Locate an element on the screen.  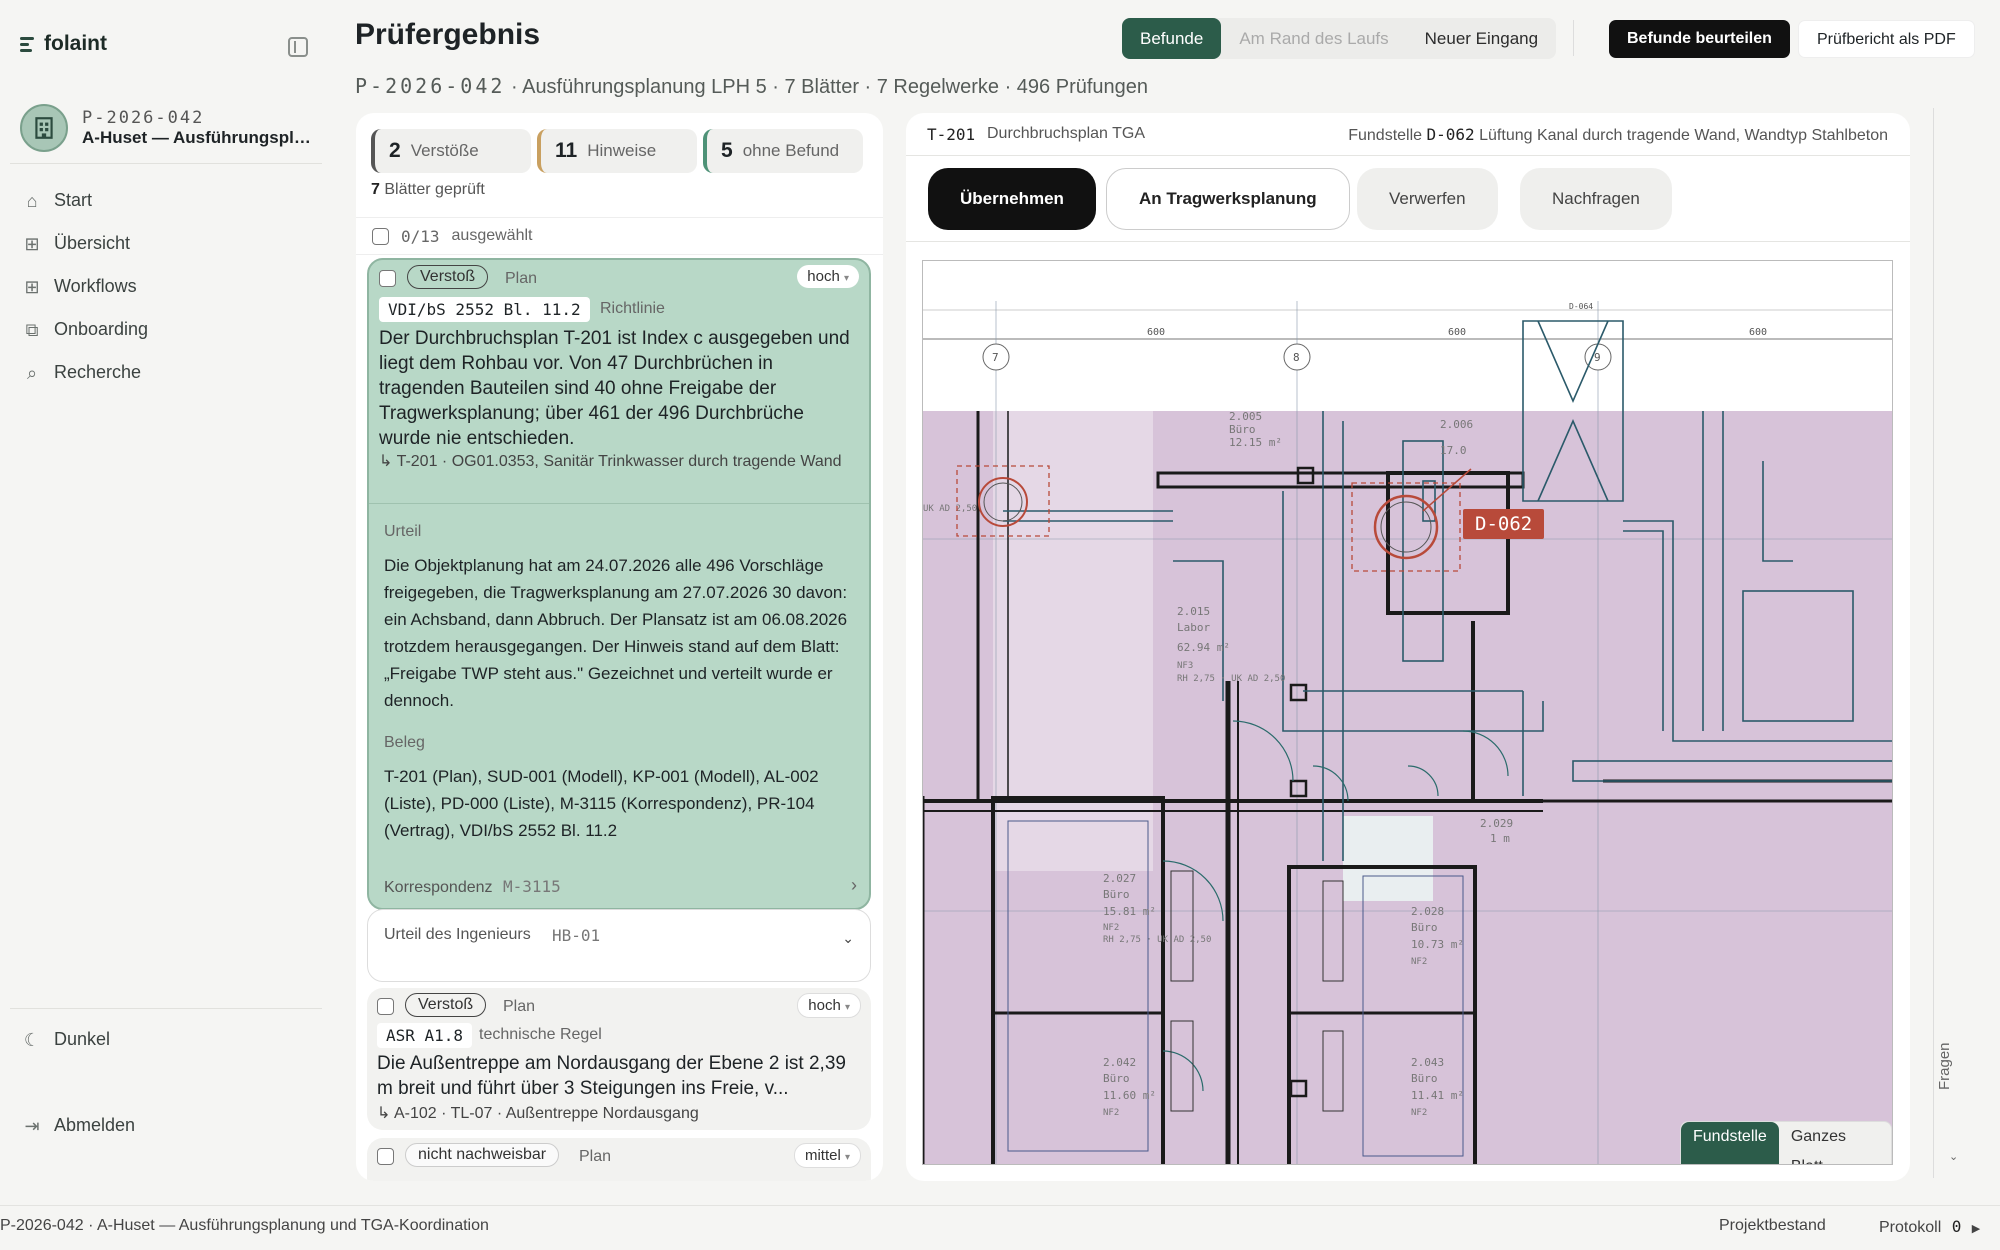
room-no: 2.043 is located at coordinates (1427, 1062).